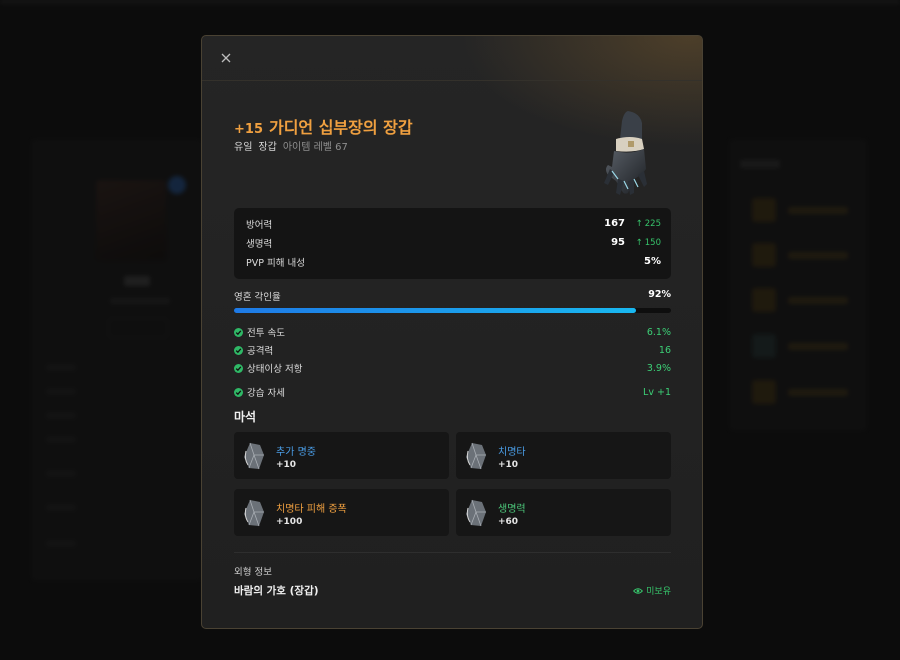  Describe the element at coordinates (452, 58) in the screenshot. I see `modal-header` at that location.